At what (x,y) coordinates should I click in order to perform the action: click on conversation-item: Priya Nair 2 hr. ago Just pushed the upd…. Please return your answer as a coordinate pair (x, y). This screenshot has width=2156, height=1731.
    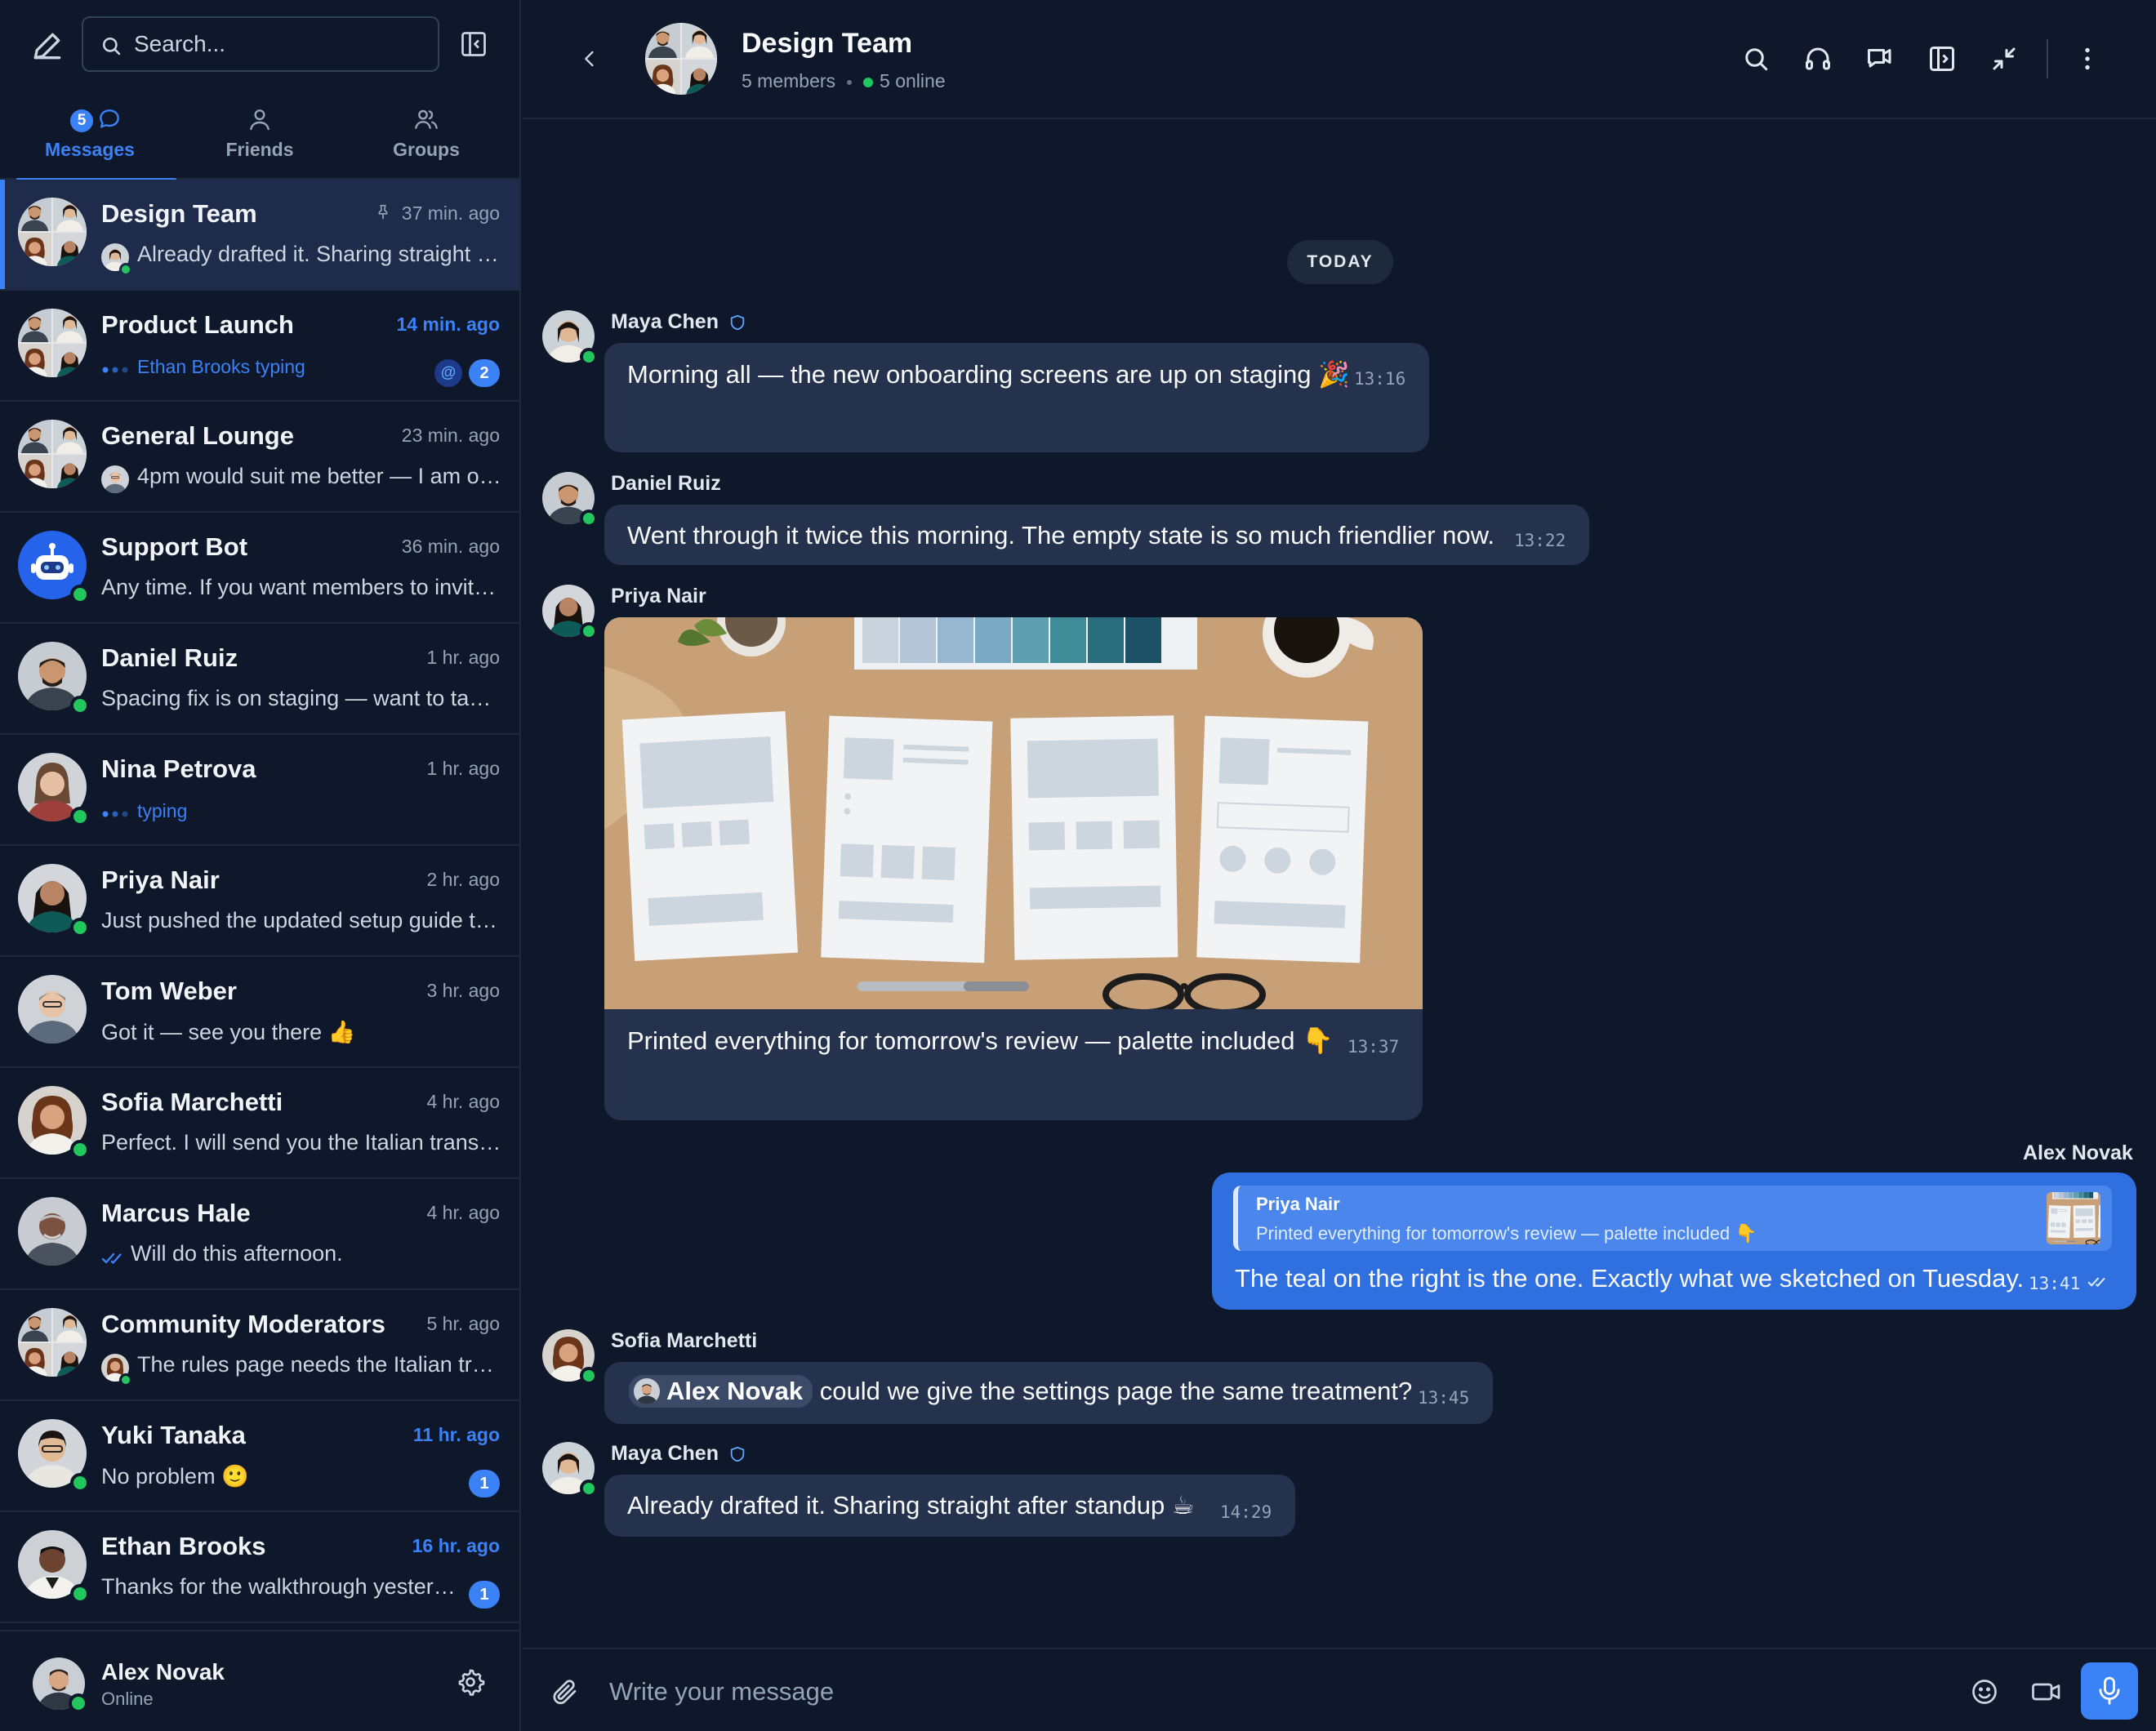
    Looking at the image, I should click on (259, 902).